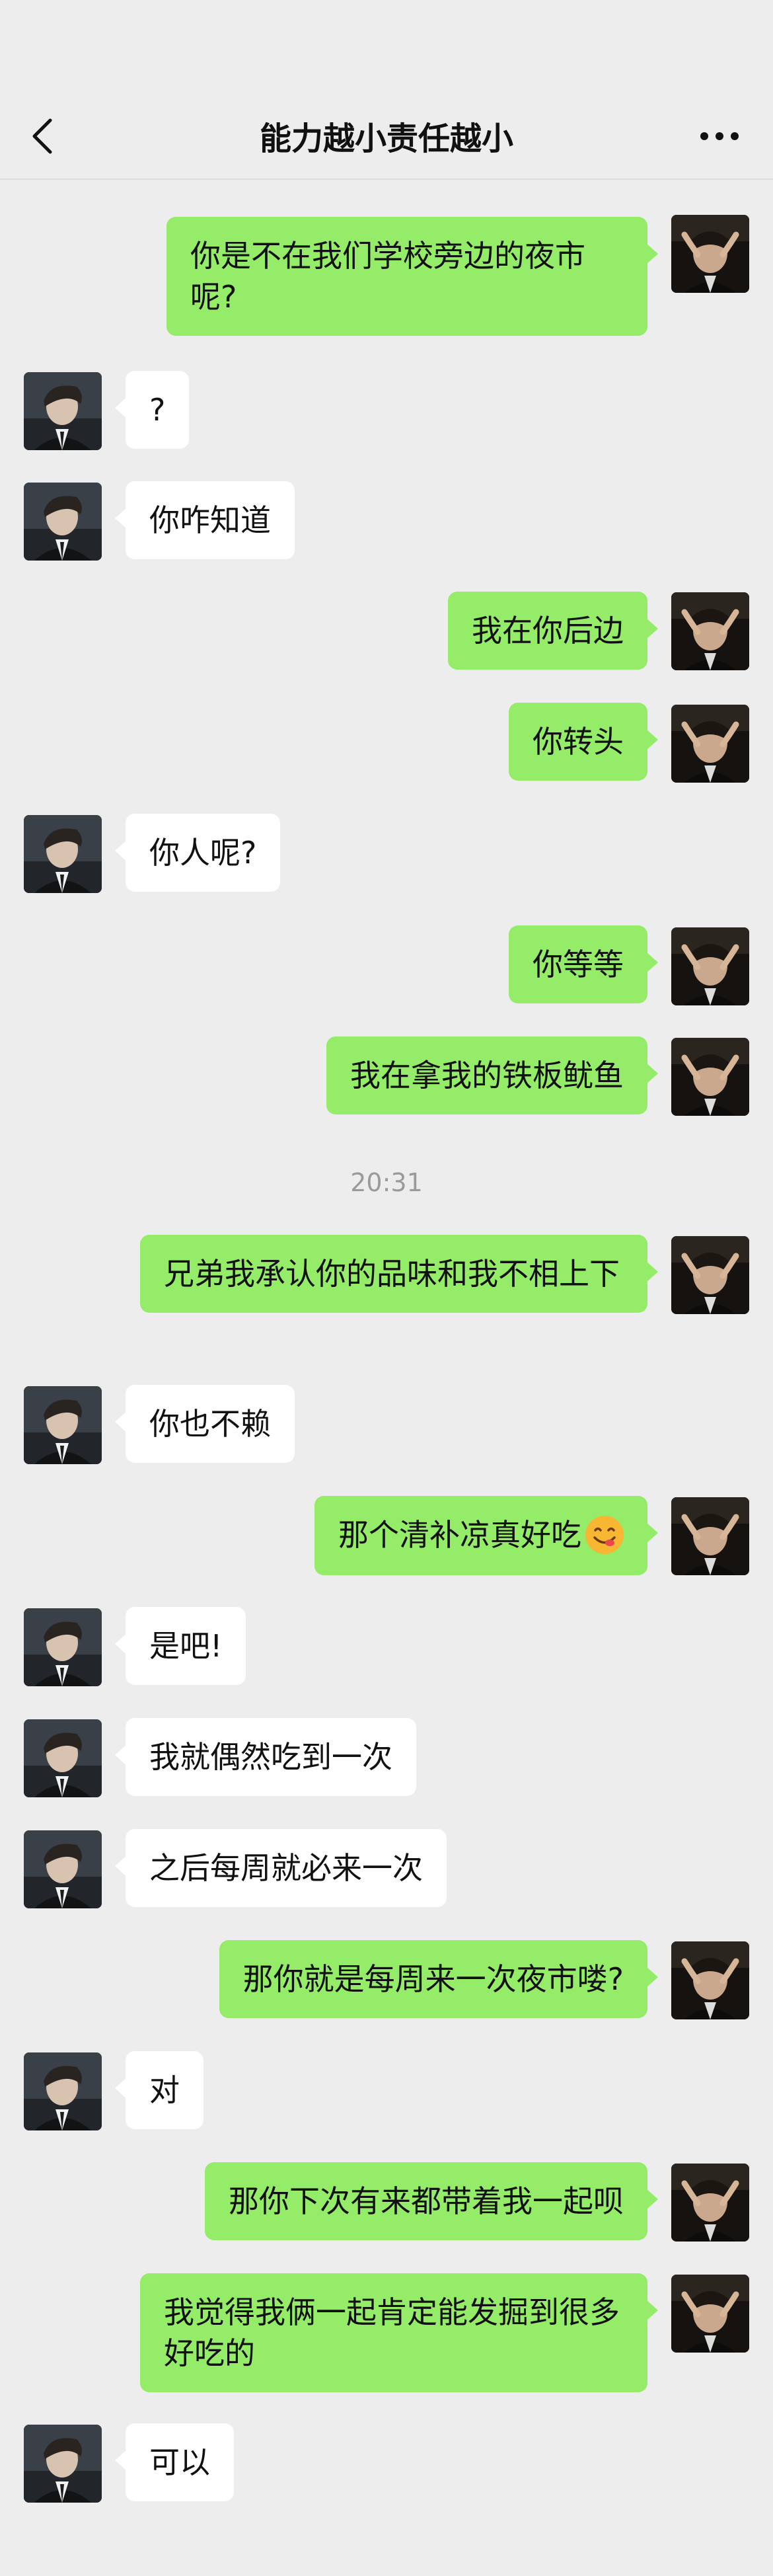 Image resolution: width=773 pixels, height=2576 pixels. What do you see at coordinates (205, 520) in the screenshot?
I see `message-bubble: 你咋知道` at bounding box center [205, 520].